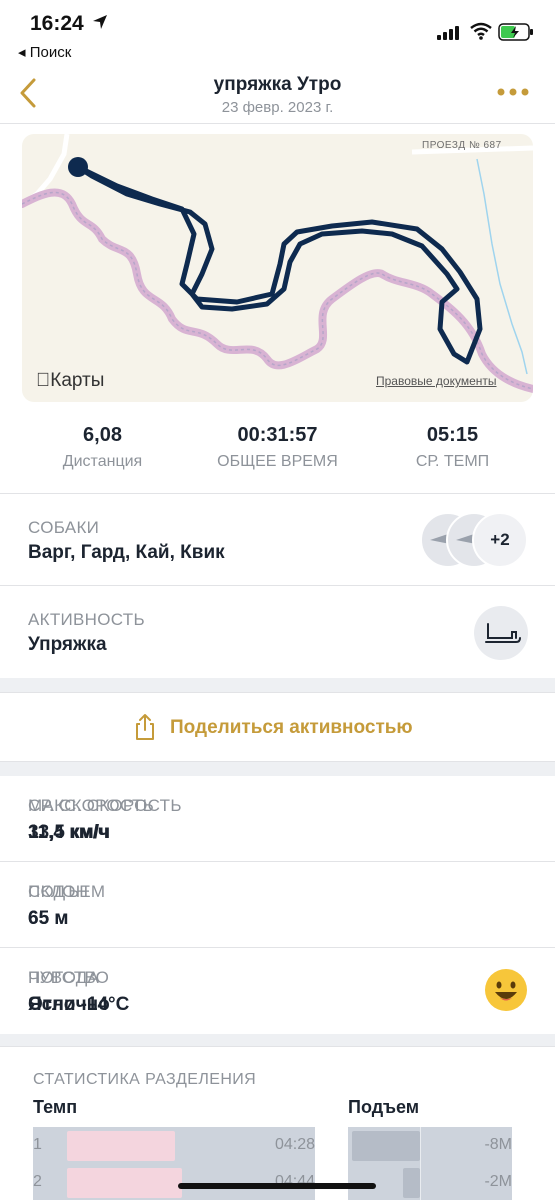 This screenshot has height=1200, width=555. I want to click on nav-header: упряжка Утро 23 февр. 2023 г., so click(277, 95).